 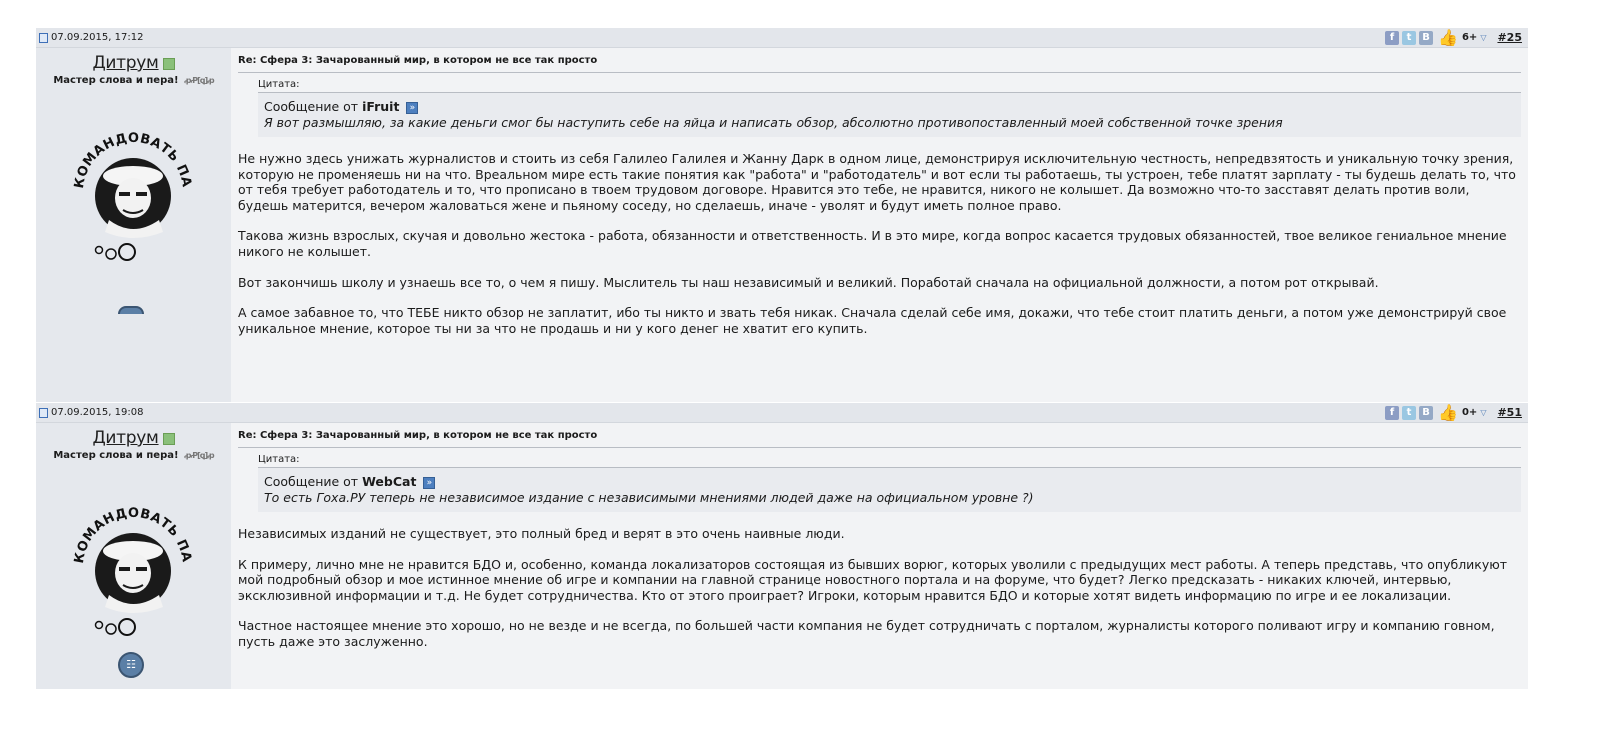 I want to click on quote-author: iFruit, so click(x=381, y=106).